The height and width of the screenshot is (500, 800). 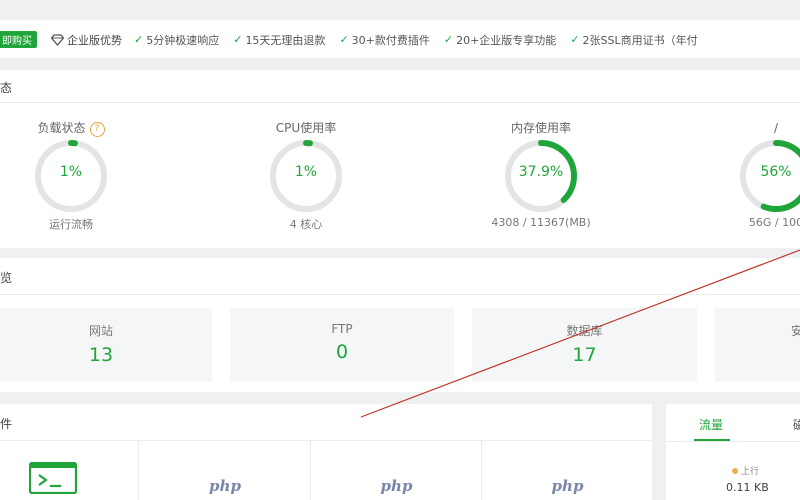 I want to click on gauge-label: 内存使用率, so click(x=540, y=128).